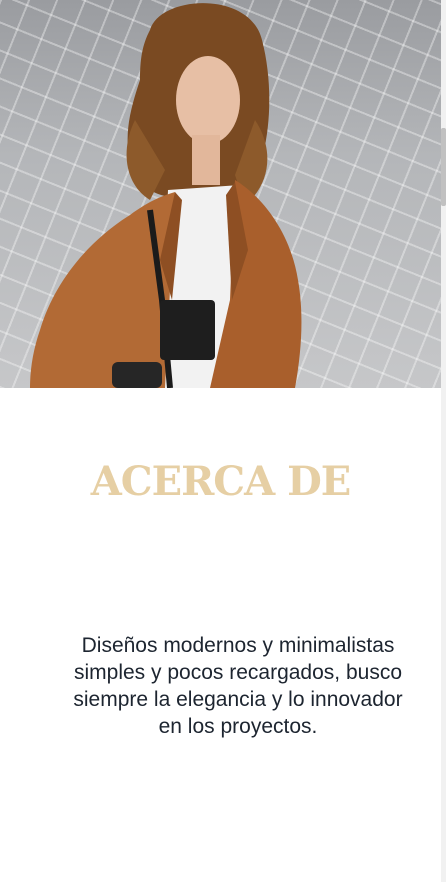 Image resolution: width=446 pixels, height=882 pixels. Describe the element at coordinates (443, 167) in the screenshot. I see `scrollbar-thumb` at that location.